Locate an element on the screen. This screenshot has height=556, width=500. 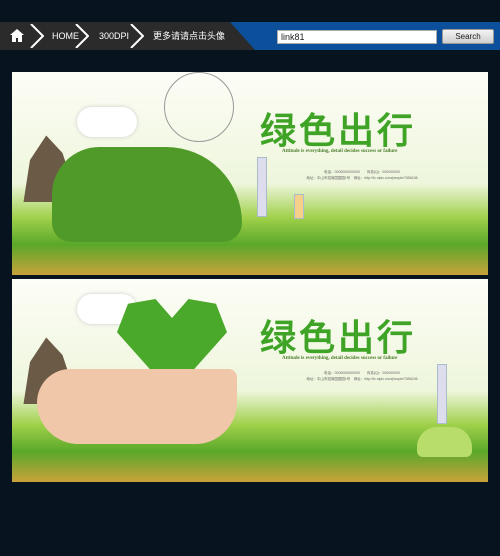
cloud is located at coordinates (107, 122).